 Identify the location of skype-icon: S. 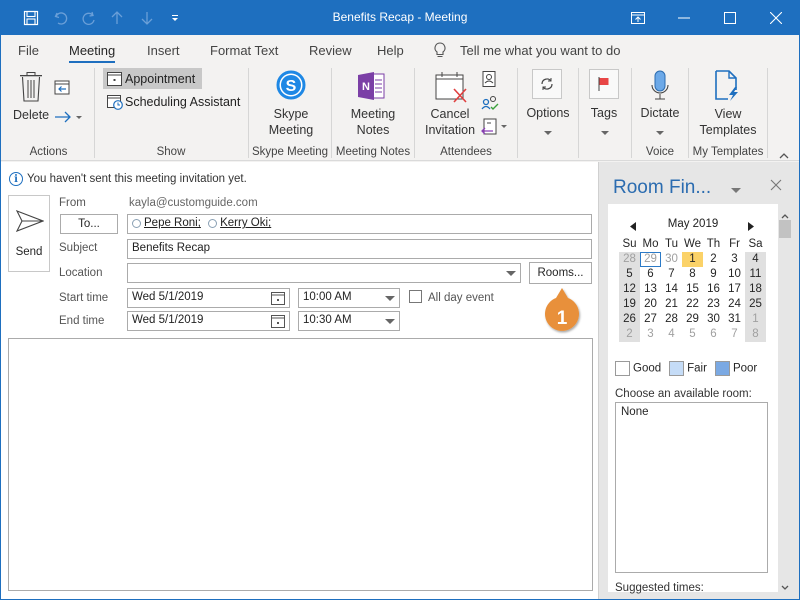
(291, 86).